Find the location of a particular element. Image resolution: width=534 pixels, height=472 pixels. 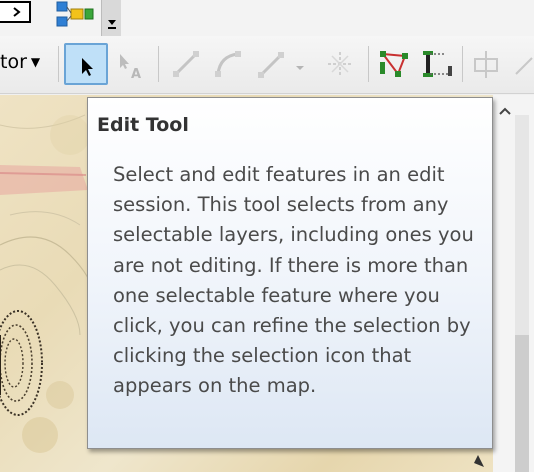

chevron-down-icon: ▼ is located at coordinates (35, 62).